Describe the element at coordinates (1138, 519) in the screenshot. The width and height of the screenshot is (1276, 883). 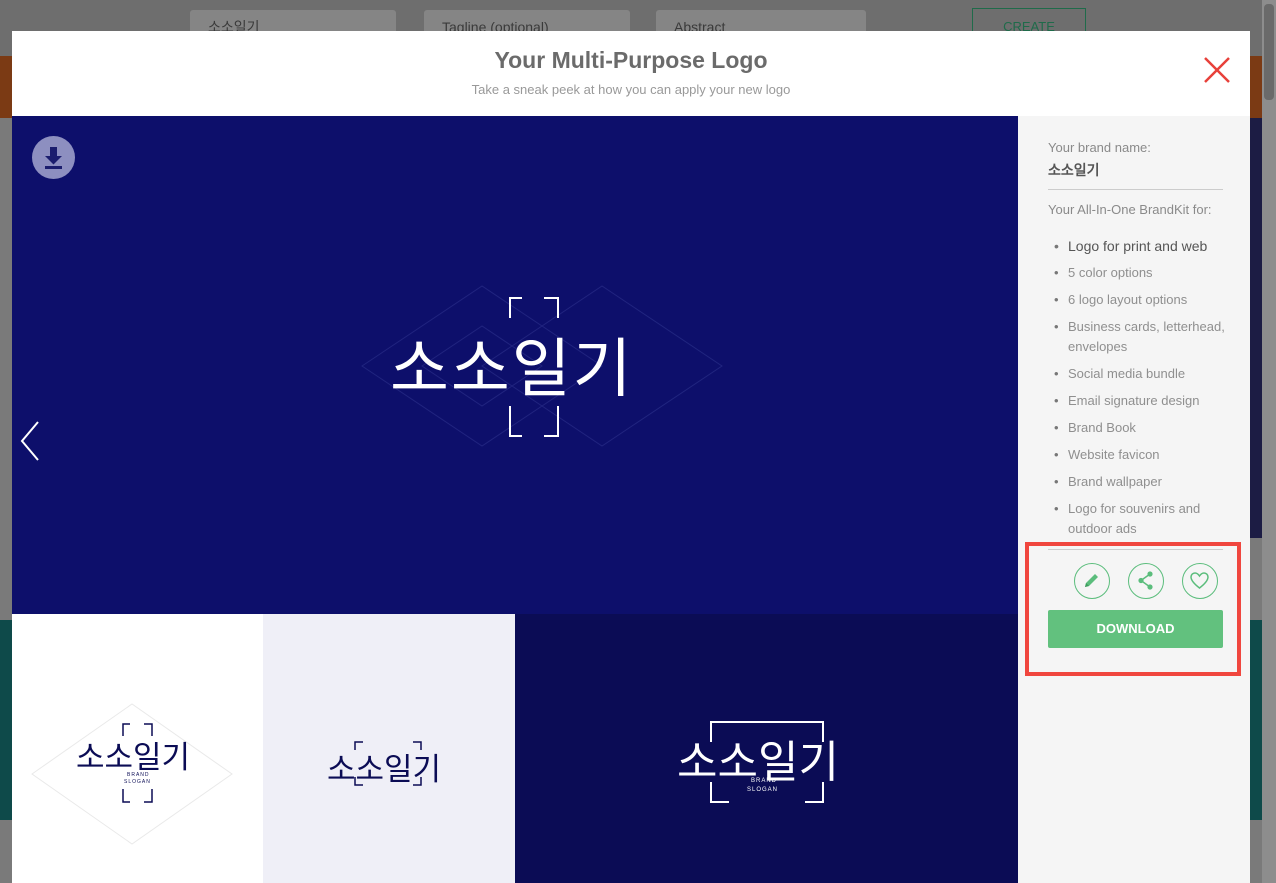
I see `feature-item: Logo for souvenirs and outdoor ads` at that location.